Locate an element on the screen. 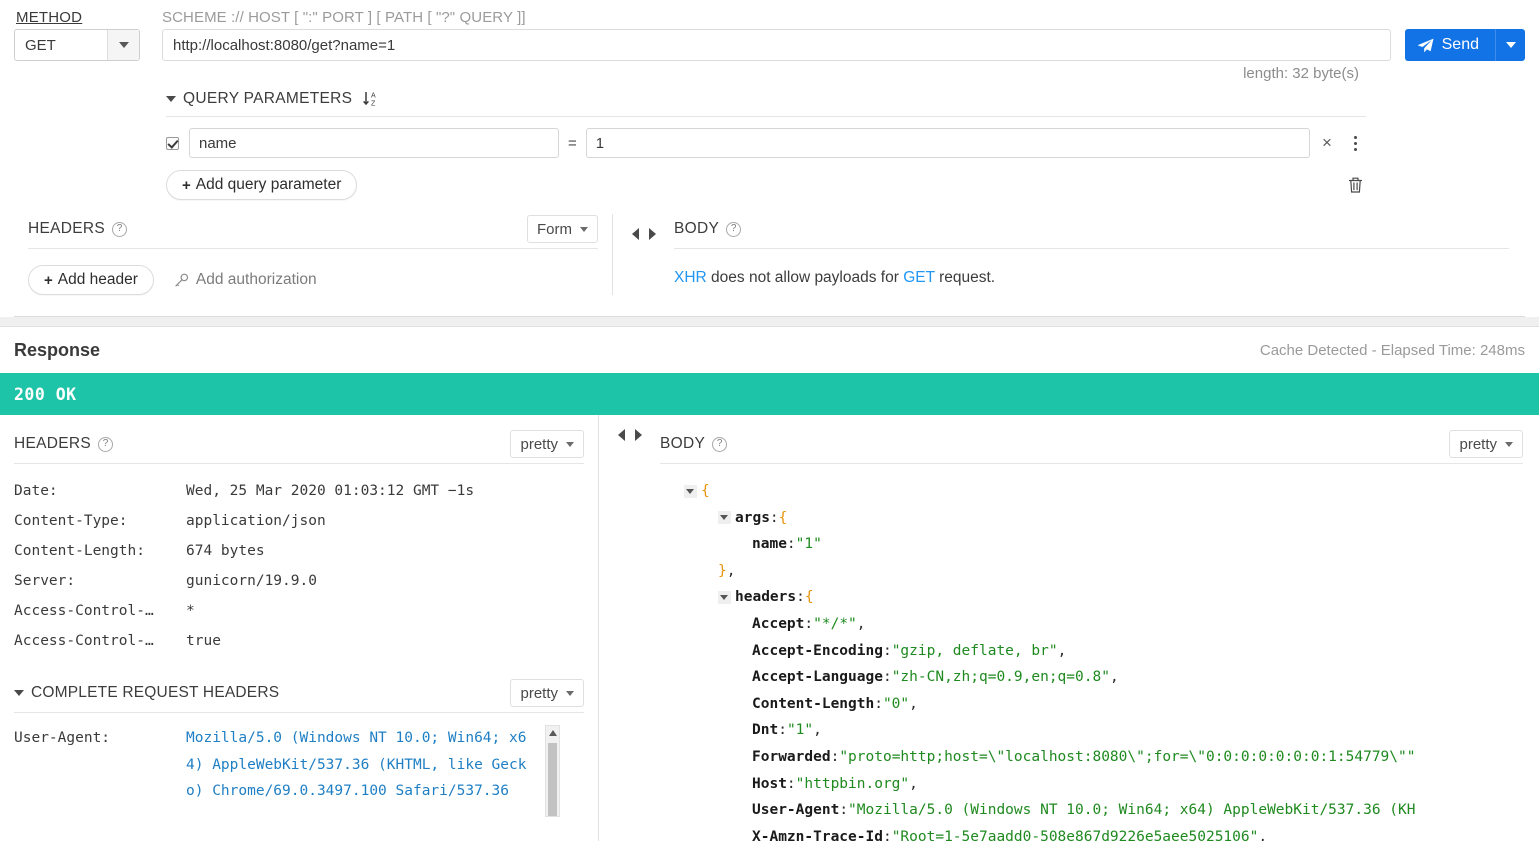 This screenshot has width=1539, height=841. user-agent-scrollbar is located at coordinates (552, 771).